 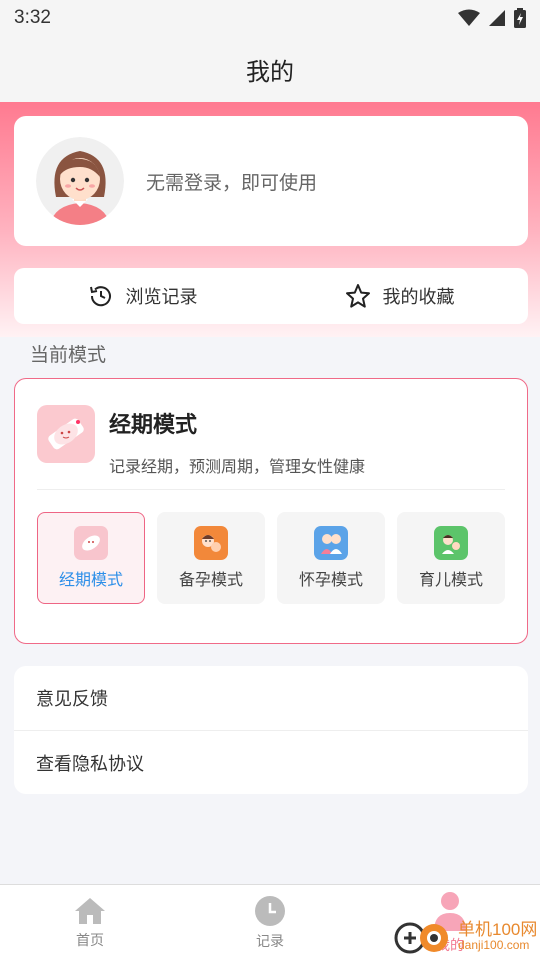 What do you see at coordinates (451, 543) in the screenshot?
I see `parenting-icon` at bounding box center [451, 543].